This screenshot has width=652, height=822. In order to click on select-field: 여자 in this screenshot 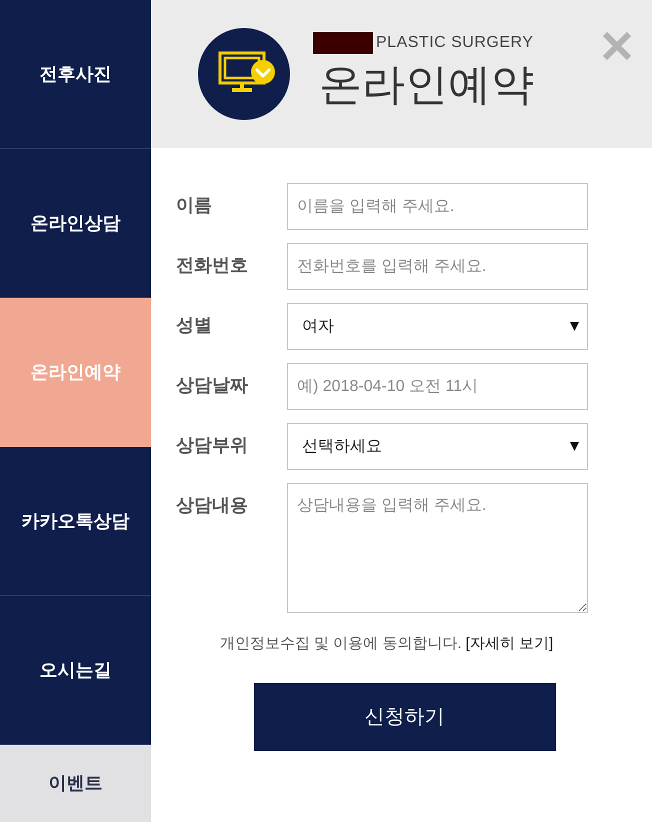, I will do `click(437, 326)`.